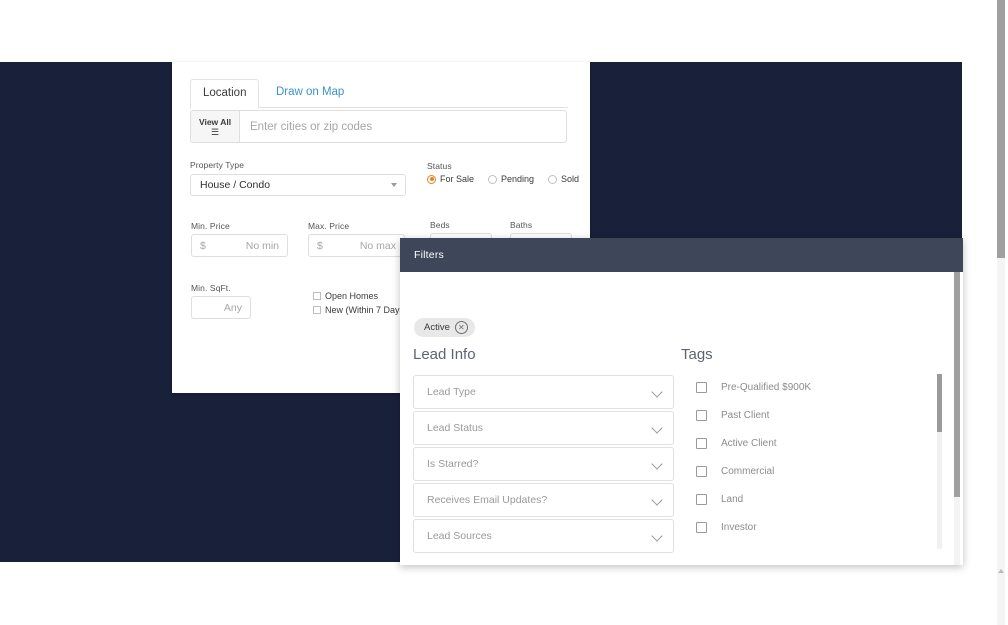  I want to click on receives-email-updates-label: Receives Email Updates?, so click(487, 500).